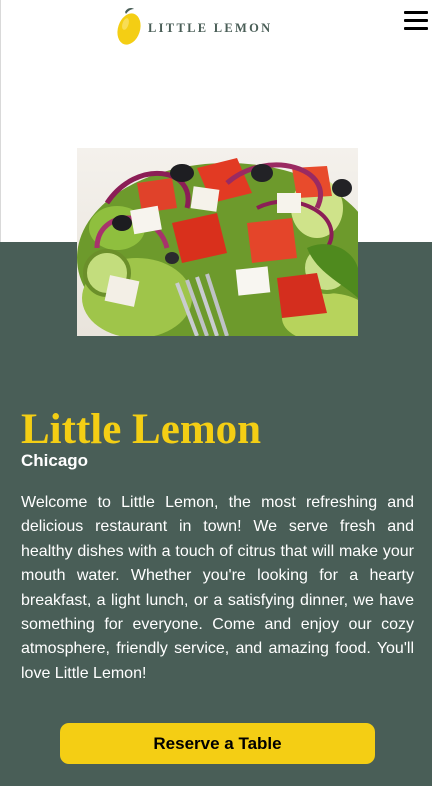 This screenshot has height=786, width=432. I want to click on hero-location: Chicago, so click(55, 460).